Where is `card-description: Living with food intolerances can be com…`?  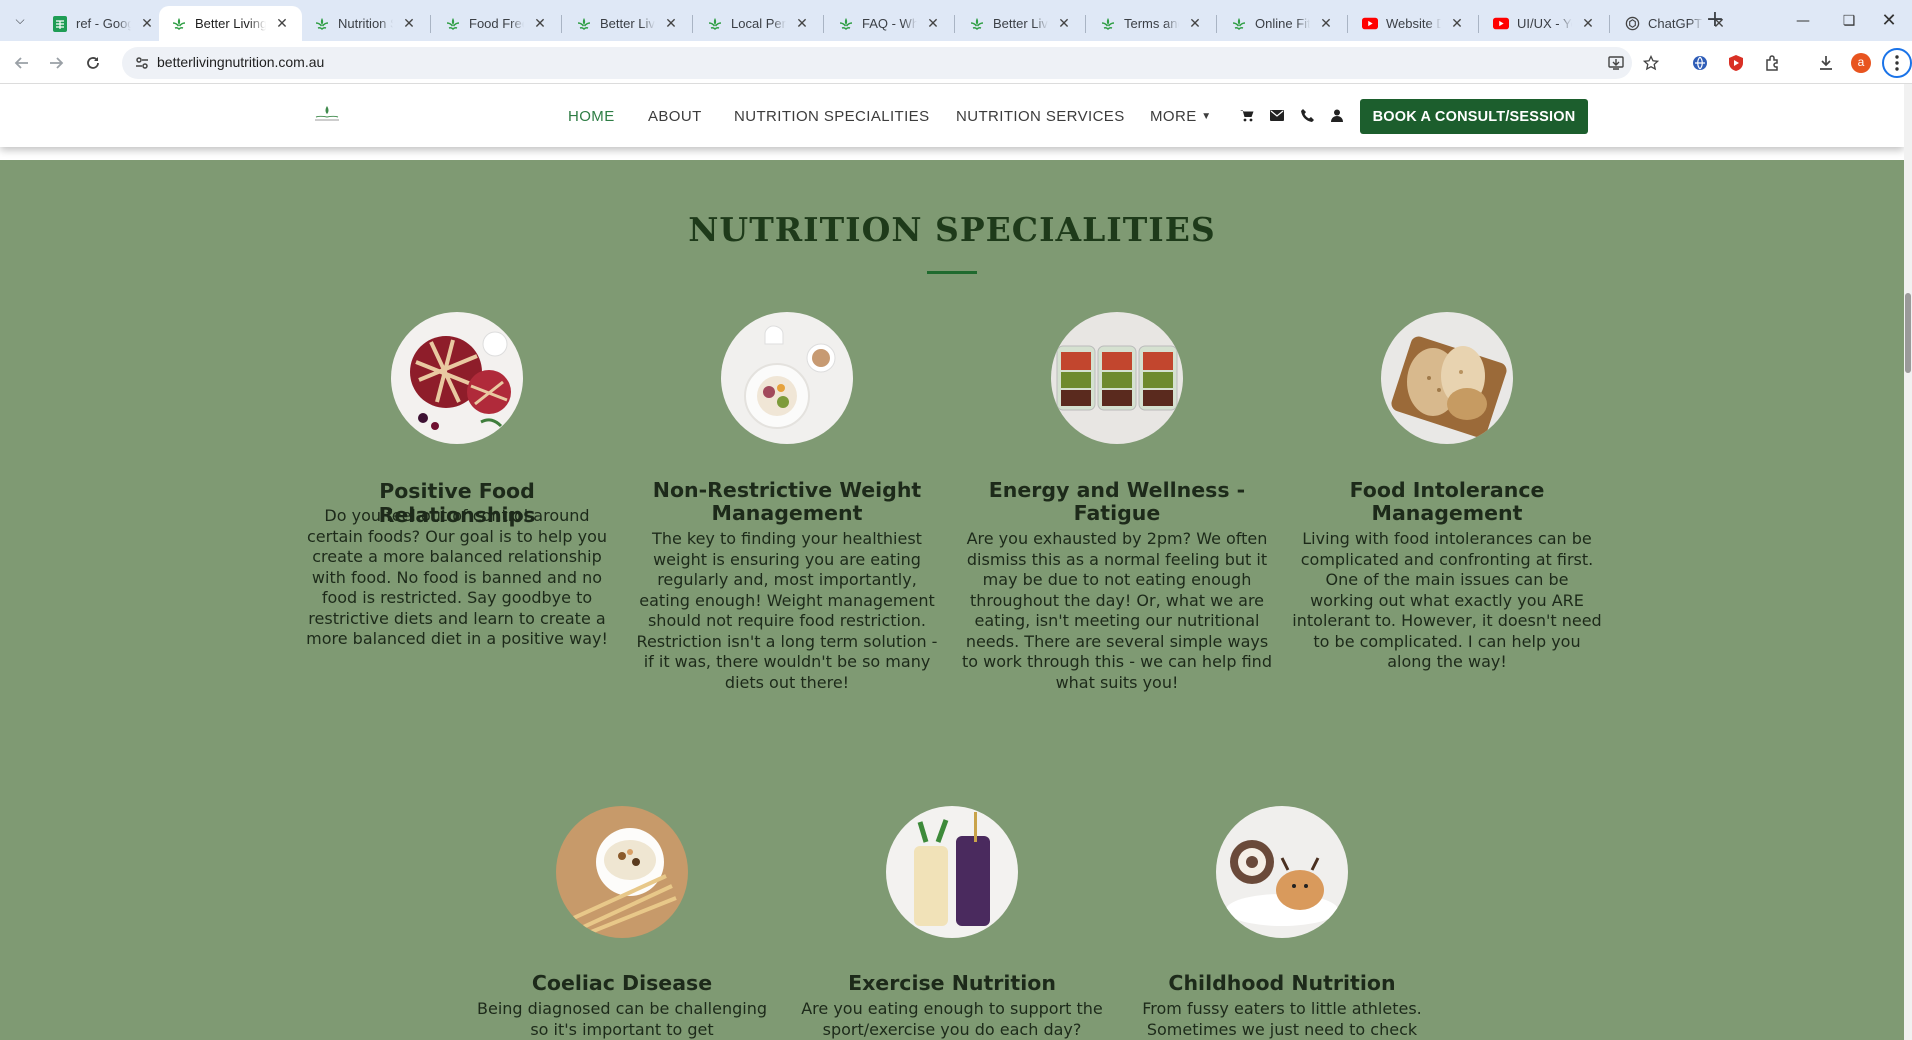
card-description: Living with food intolerances can be com… is located at coordinates (1447, 600).